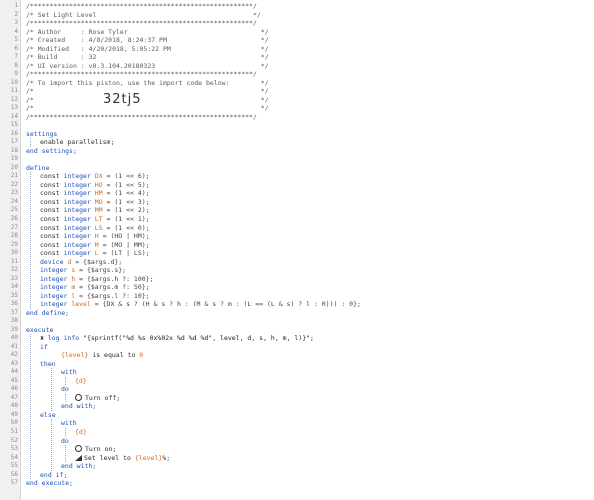 The height and width of the screenshot is (500, 594). I want to click on line-number: 56, so click(14, 474).